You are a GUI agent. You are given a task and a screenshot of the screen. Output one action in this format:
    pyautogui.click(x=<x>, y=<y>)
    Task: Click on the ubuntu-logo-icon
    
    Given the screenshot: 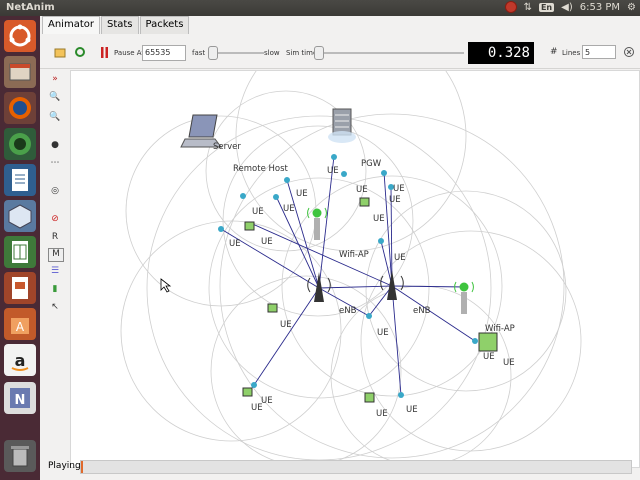 What is the action you would take?
    pyautogui.click(x=20, y=36)
    